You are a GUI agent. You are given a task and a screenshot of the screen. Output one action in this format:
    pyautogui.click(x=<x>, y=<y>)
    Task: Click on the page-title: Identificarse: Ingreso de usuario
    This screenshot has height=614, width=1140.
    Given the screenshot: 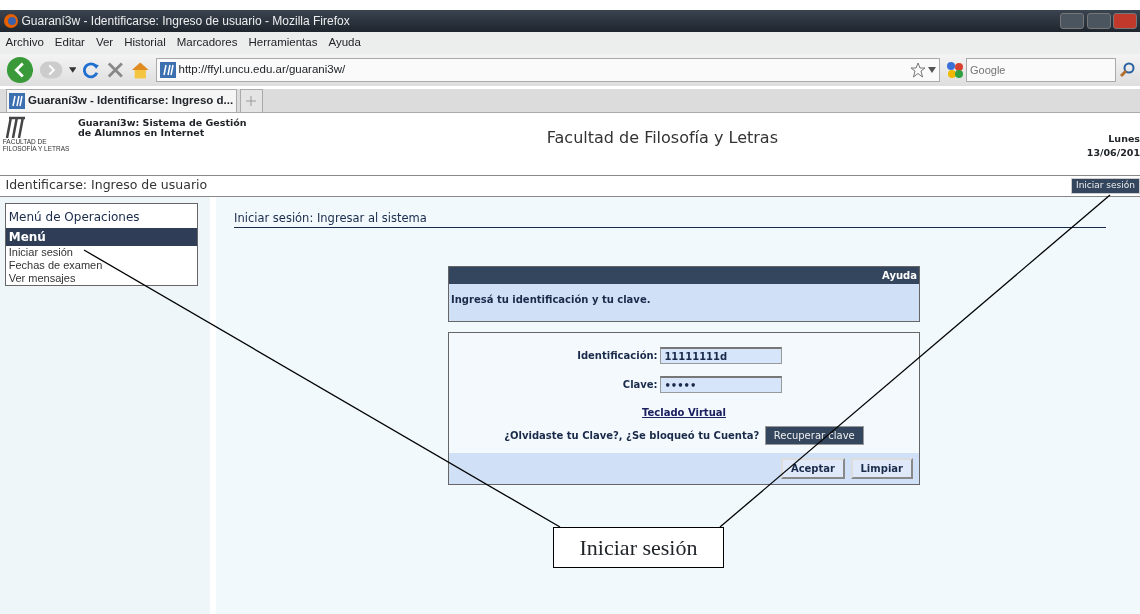 What is the action you would take?
    pyautogui.click(x=106, y=185)
    